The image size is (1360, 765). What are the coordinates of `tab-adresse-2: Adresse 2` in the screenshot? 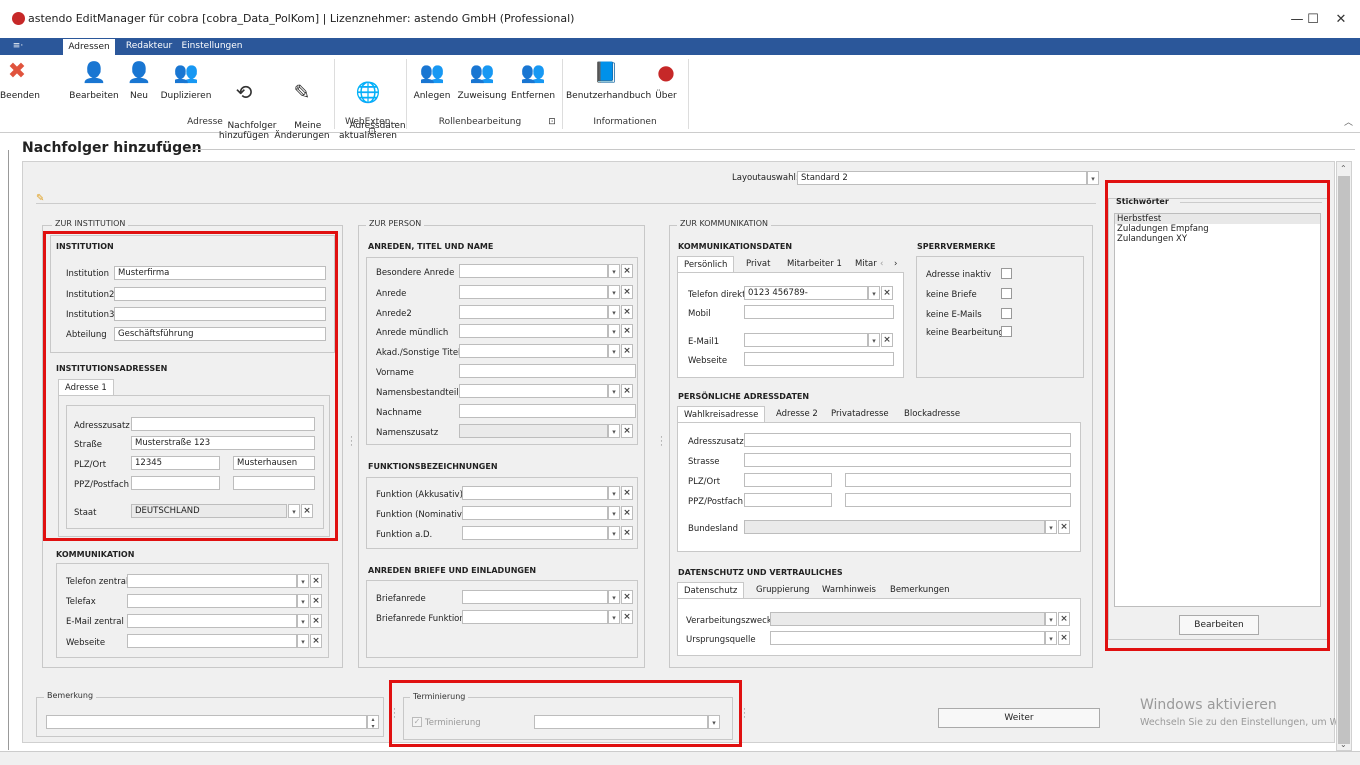 It's located at (797, 414).